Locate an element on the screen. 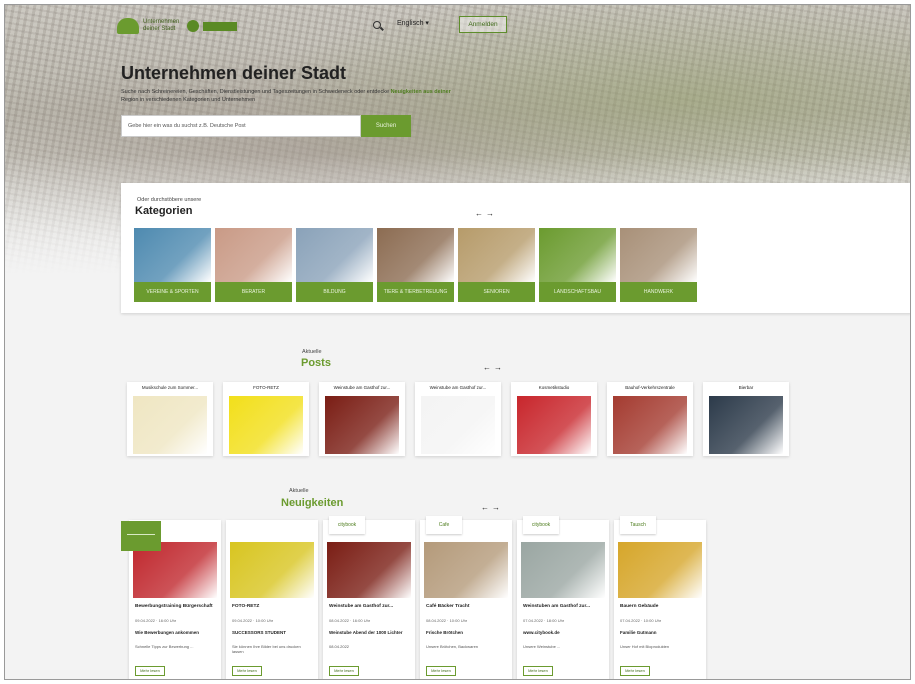  post-card: FOTO-RETZ is located at coordinates (266, 419).